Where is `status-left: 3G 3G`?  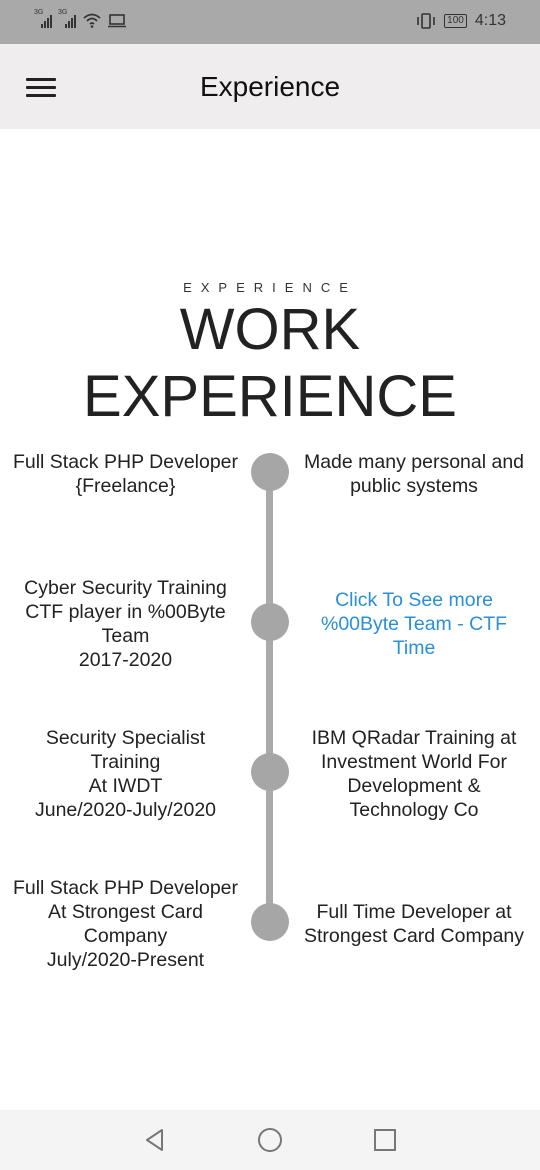 status-left: 3G 3G is located at coordinates (80, 18).